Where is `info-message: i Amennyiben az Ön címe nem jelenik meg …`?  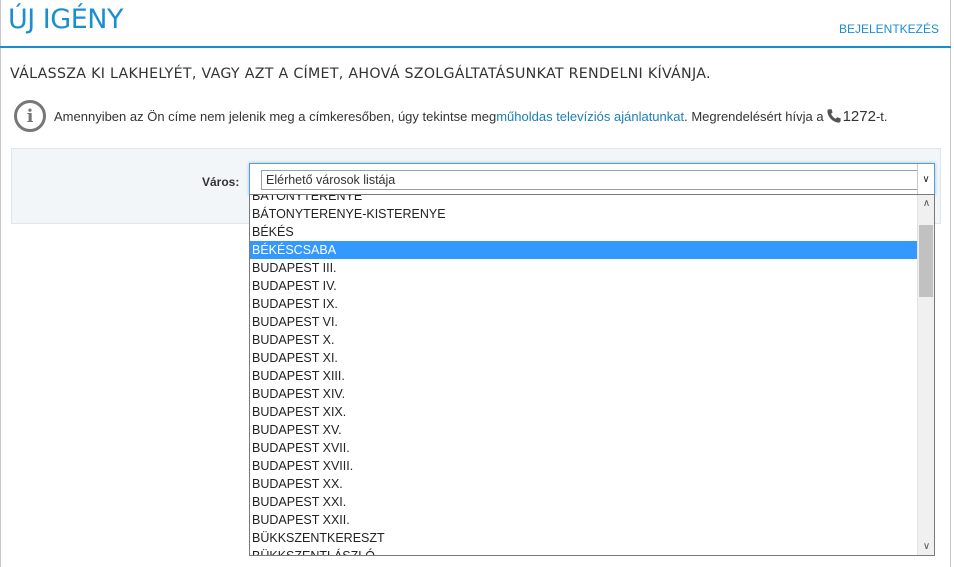 info-message: i Amennyiben az Ön címe nem jelenik meg … is located at coordinates (451, 116).